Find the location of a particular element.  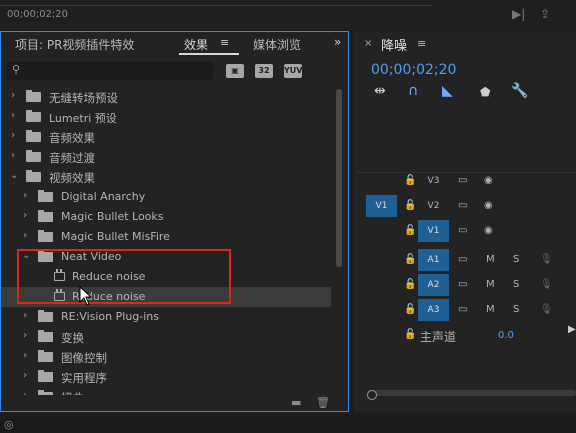

effects-search-input: ⚲ is located at coordinates (110, 71).